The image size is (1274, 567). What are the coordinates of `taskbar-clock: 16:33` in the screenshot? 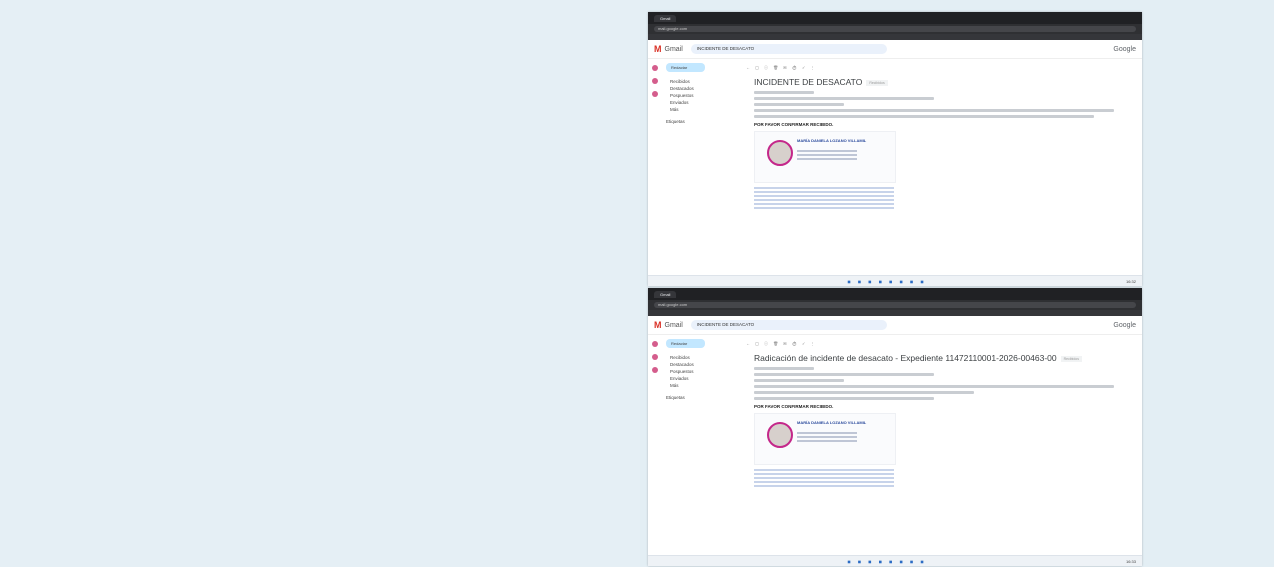 It's located at (1134, 561).